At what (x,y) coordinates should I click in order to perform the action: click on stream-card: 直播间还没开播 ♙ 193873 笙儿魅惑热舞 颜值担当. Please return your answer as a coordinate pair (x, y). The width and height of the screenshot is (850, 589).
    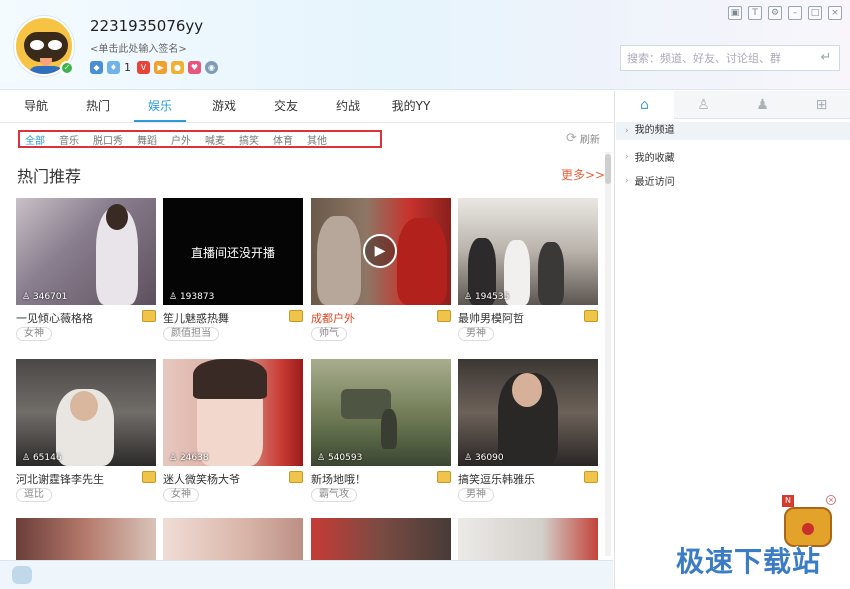
    Looking at the image, I should click on (233, 269).